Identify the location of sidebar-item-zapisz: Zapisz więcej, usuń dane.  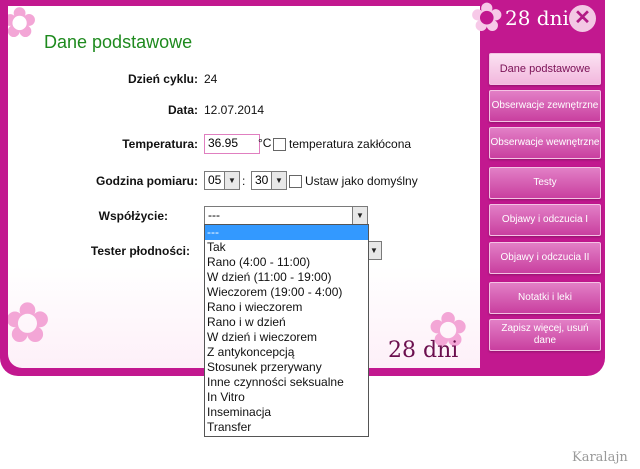
(545, 335).